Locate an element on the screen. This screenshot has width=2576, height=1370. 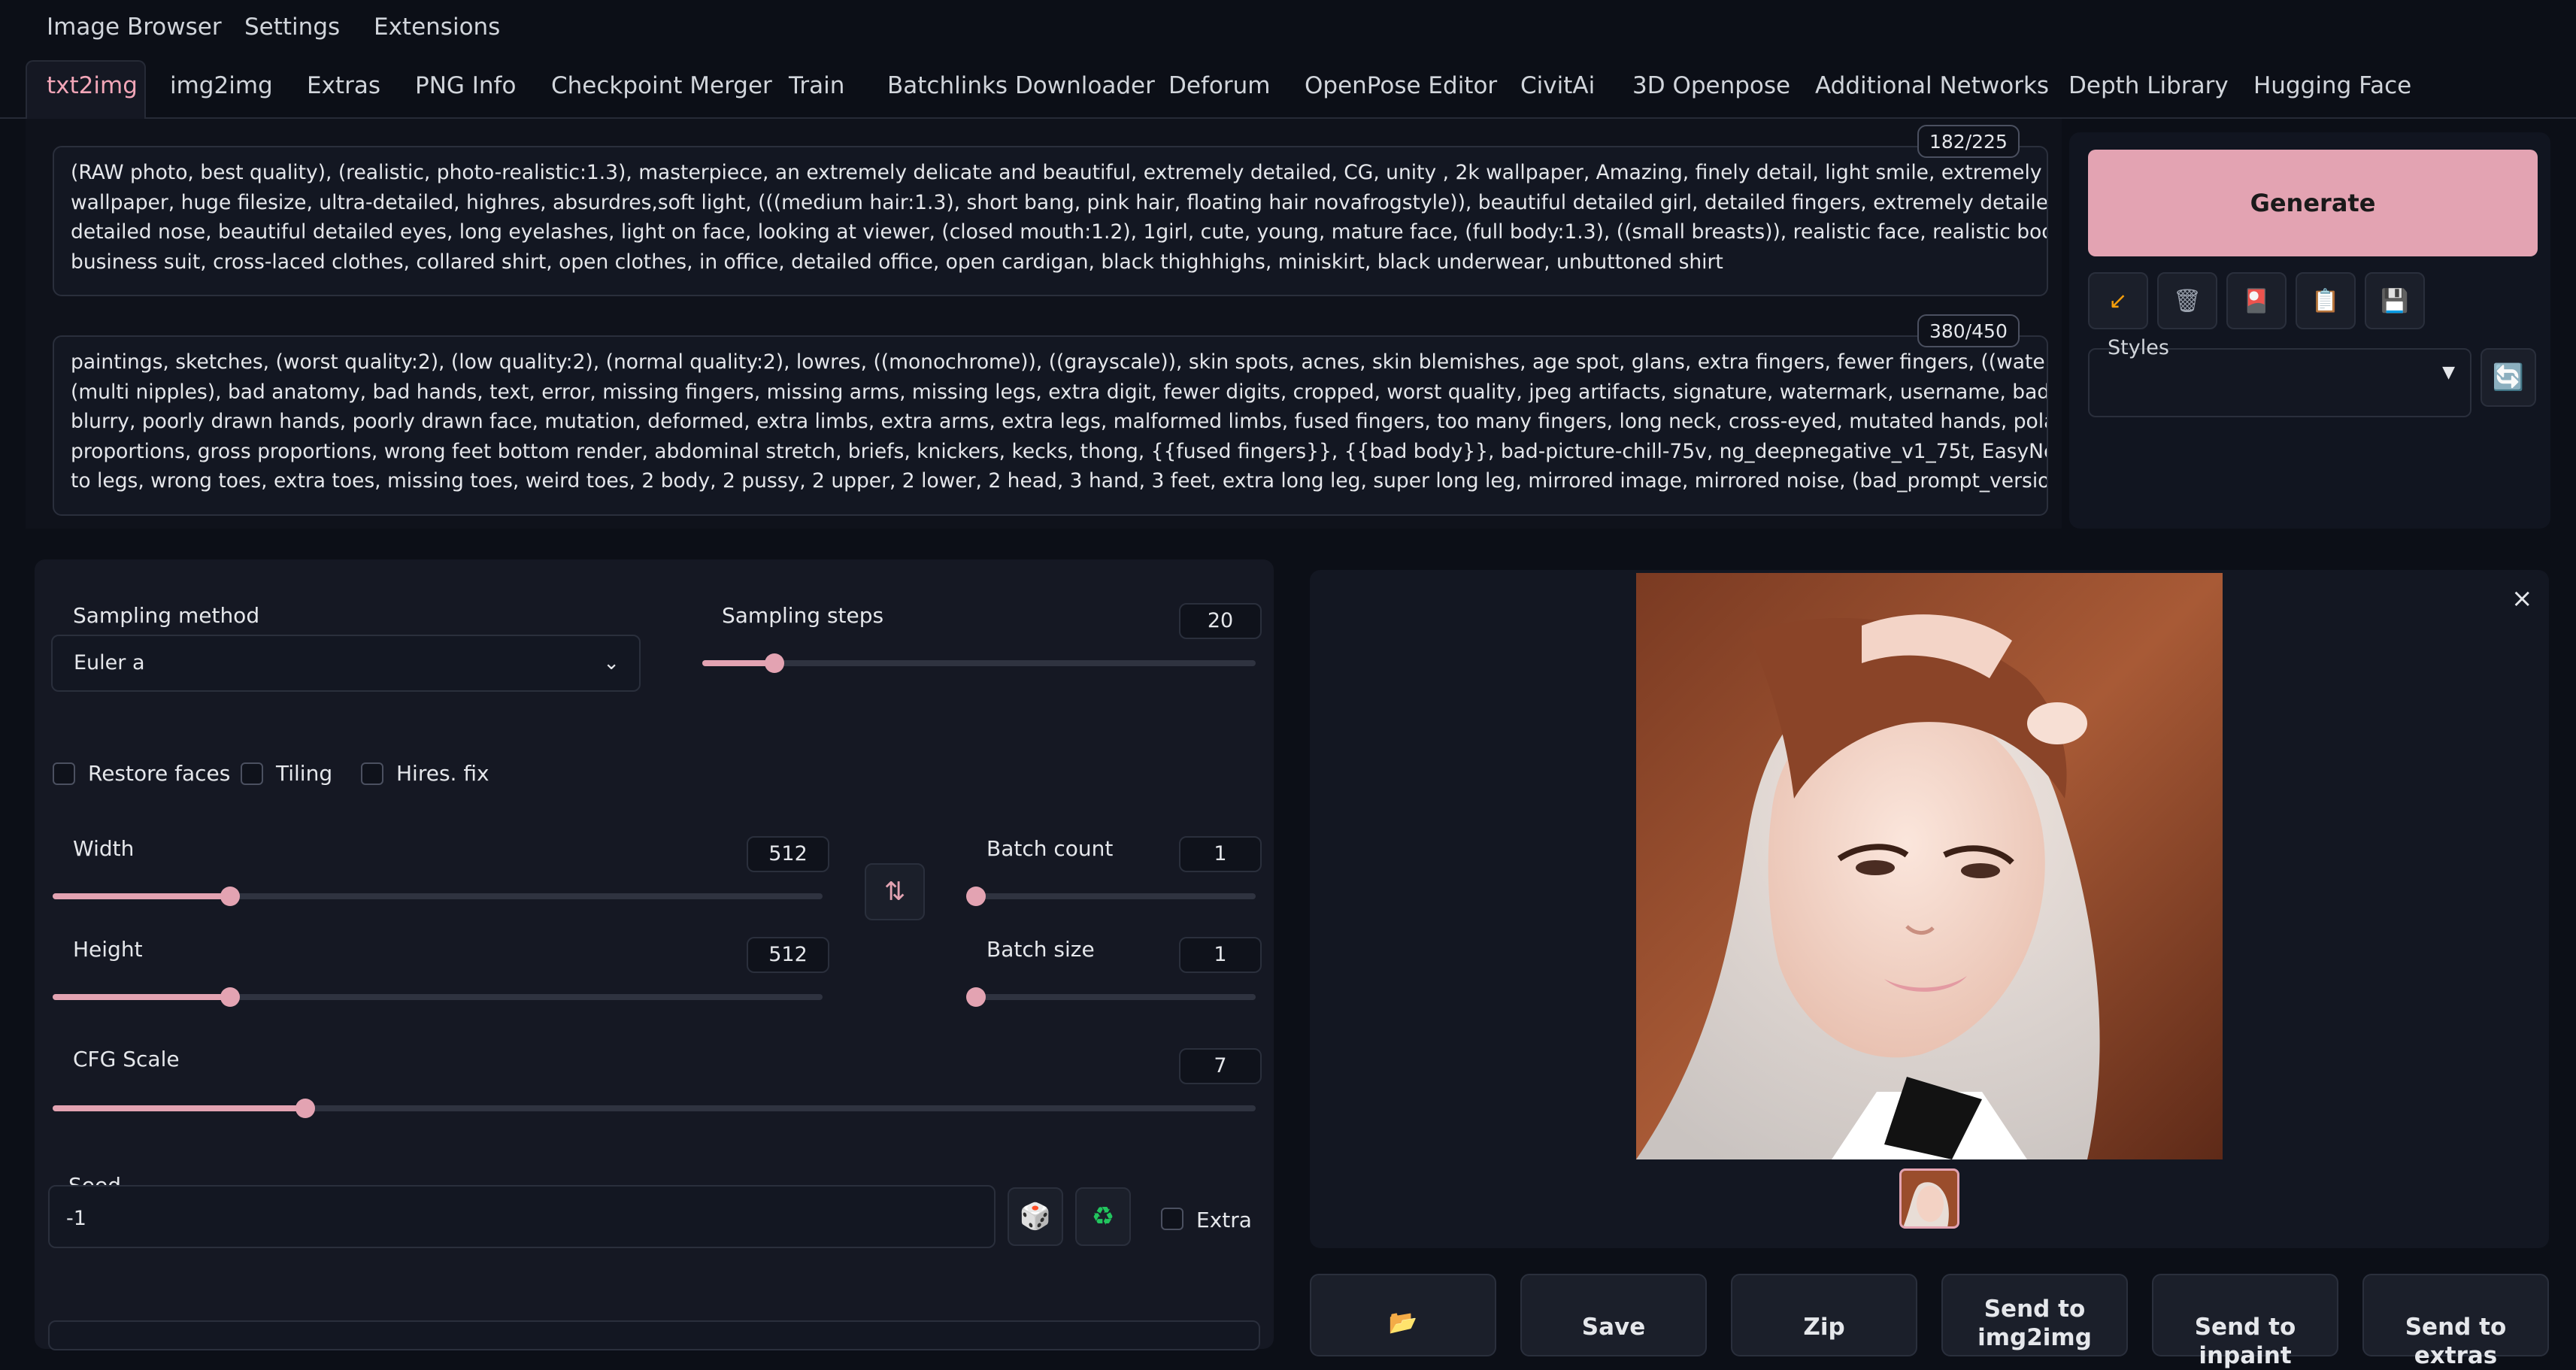
chevron-down-icon: ⌄ is located at coordinates (611, 663).